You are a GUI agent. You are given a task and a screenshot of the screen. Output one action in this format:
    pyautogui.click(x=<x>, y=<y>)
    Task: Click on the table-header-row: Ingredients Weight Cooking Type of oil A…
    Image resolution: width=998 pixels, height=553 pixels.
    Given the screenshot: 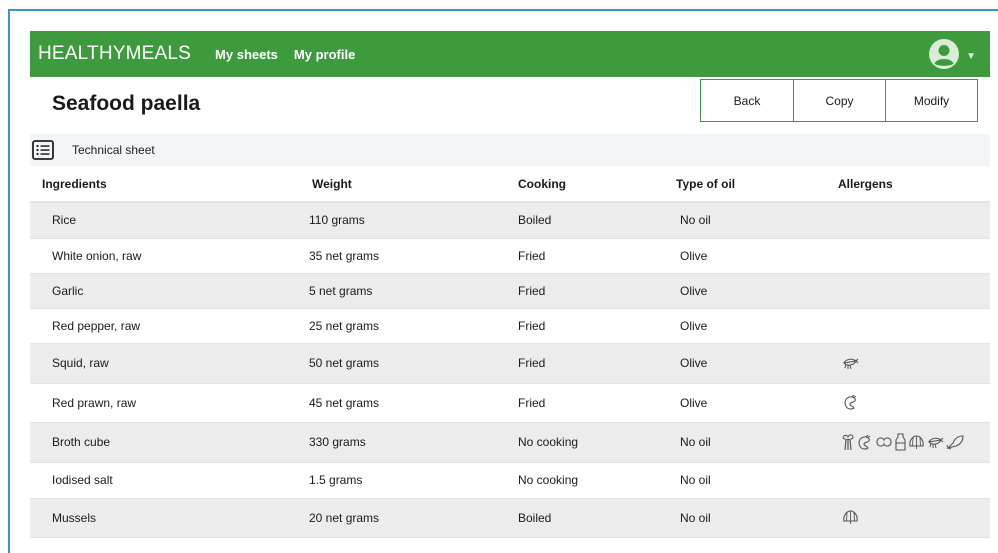 What is the action you would take?
    pyautogui.click(x=510, y=184)
    